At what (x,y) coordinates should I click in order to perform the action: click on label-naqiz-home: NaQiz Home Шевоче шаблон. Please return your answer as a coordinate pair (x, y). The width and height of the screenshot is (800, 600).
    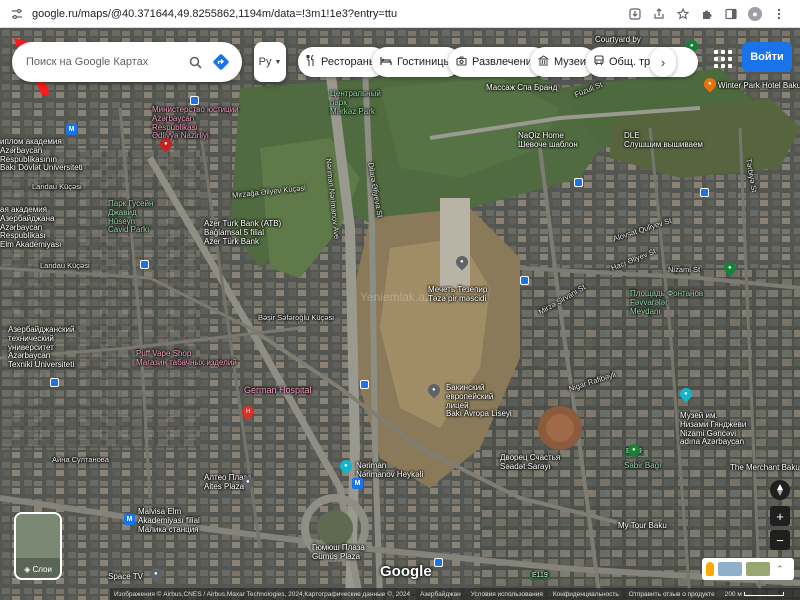
    Looking at the image, I should click on (548, 140).